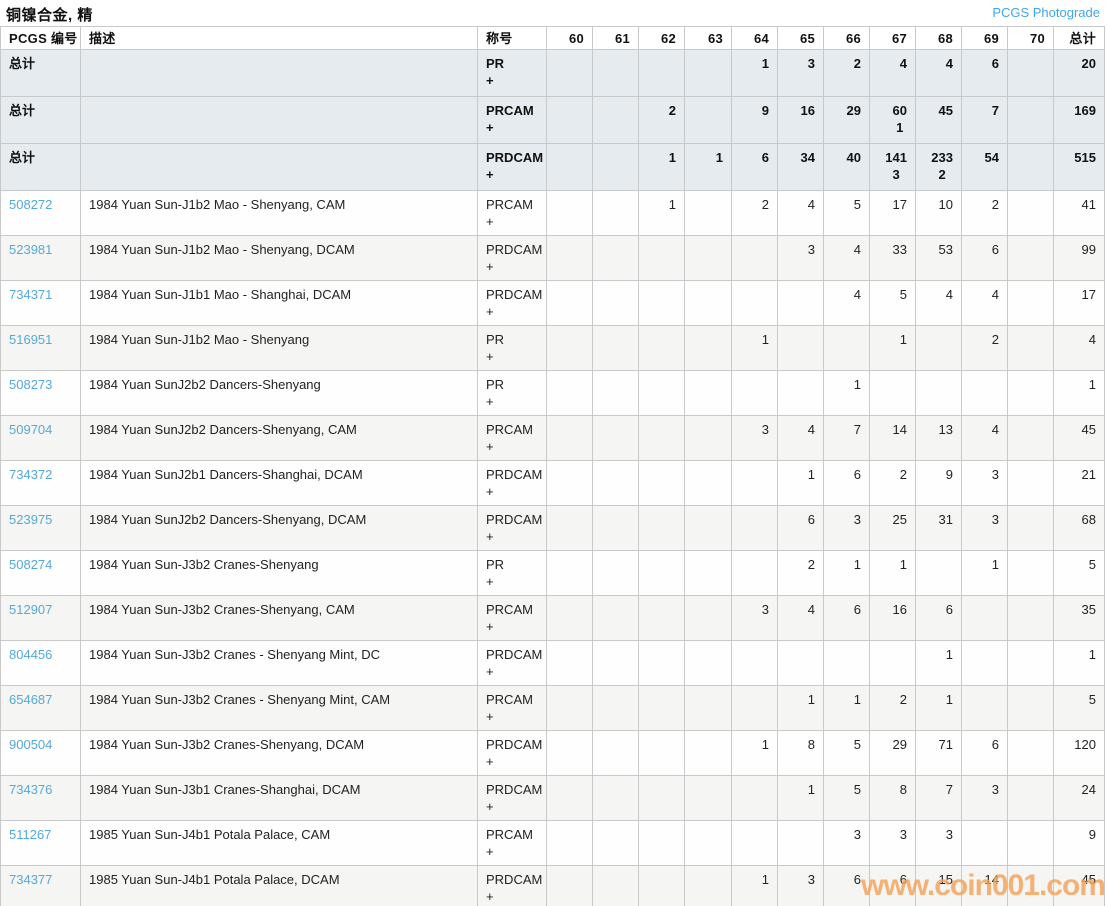 Image resolution: width=1107 pixels, height=906 pixels. Describe the element at coordinates (30, 249) in the screenshot. I see `pcgs-number-link: 523981` at that location.